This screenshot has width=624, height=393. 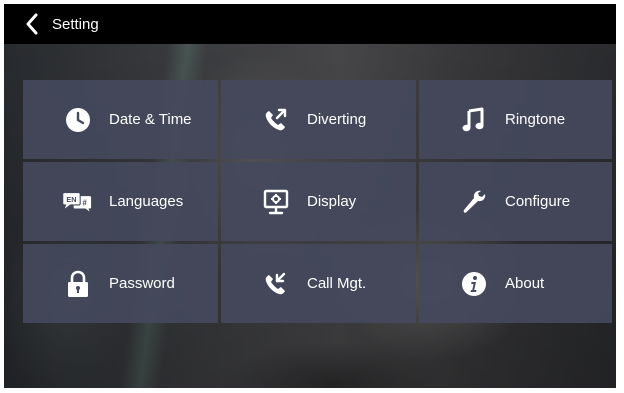 I want to click on info-icon, so click(x=474, y=284).